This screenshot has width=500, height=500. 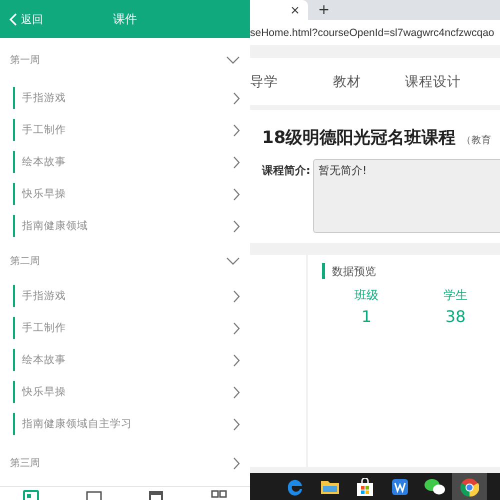 I want to click on back-button: 返回, so click(x=26, y=19).